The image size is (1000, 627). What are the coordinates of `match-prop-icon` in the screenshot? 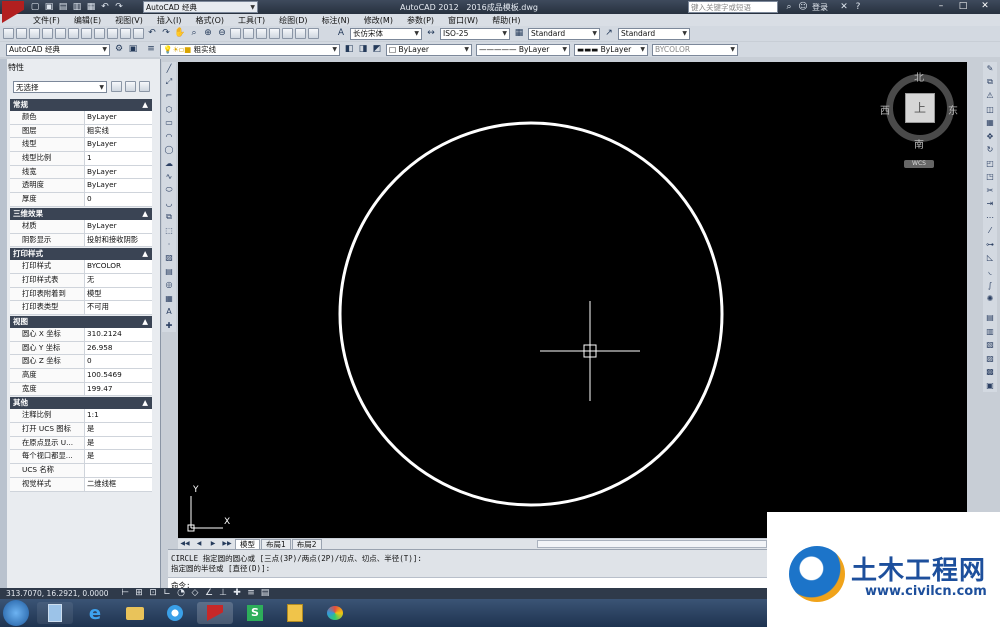 It's located at (125, 33).